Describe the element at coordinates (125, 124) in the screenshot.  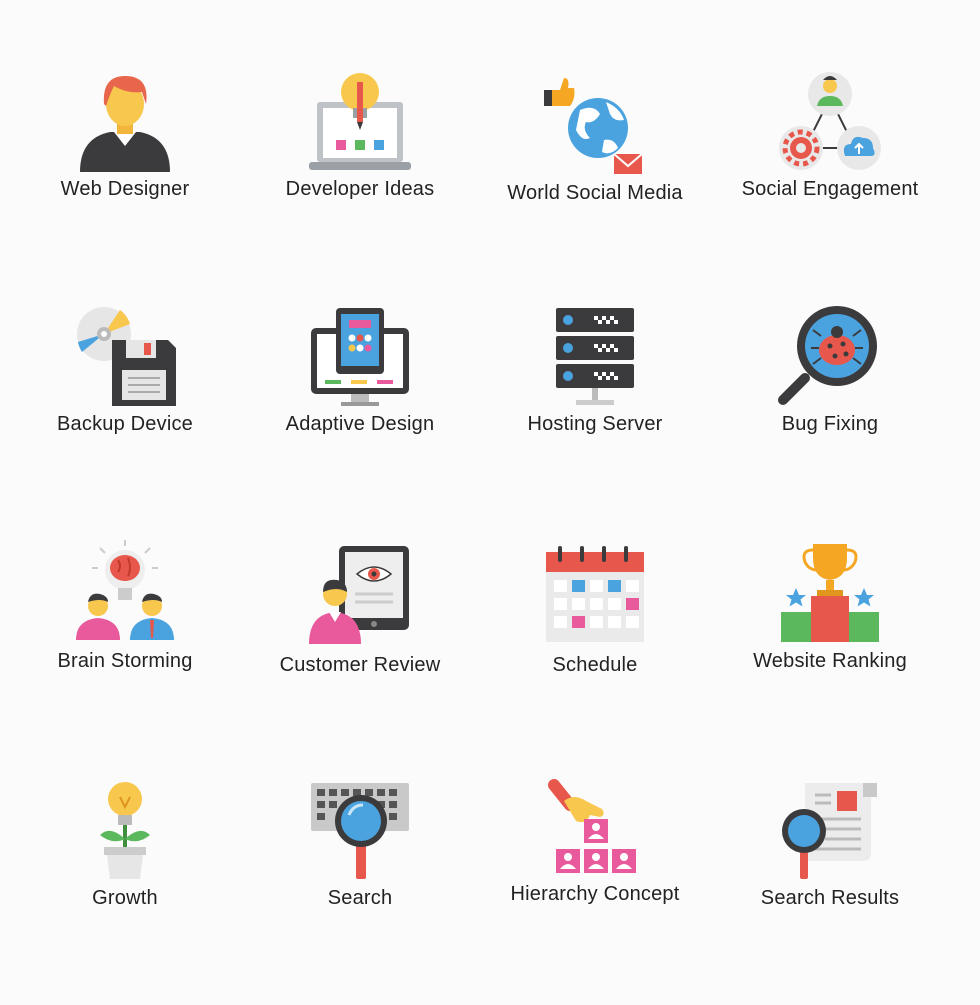
I see `web-designer-icon` at that location.